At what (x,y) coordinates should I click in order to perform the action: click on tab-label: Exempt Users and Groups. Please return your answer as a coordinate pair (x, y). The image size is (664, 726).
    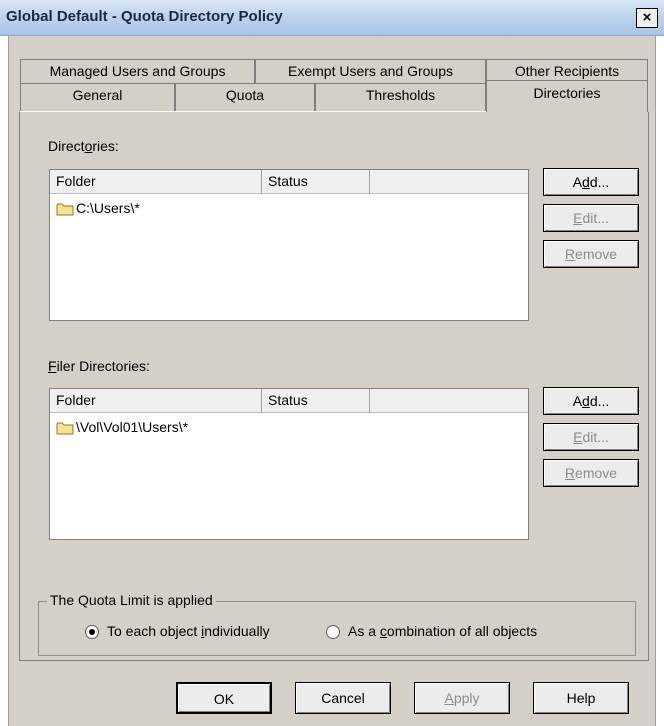
    Looking at the image, I should click on (370, 71).